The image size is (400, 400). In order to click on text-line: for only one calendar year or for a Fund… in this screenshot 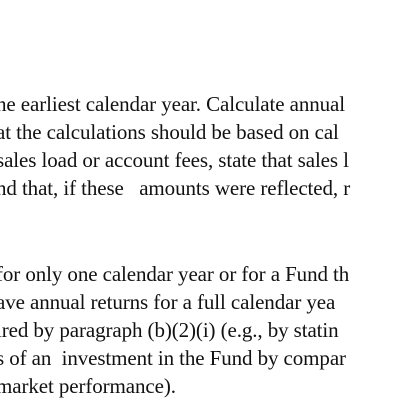, I will do `click(175, 274)`.